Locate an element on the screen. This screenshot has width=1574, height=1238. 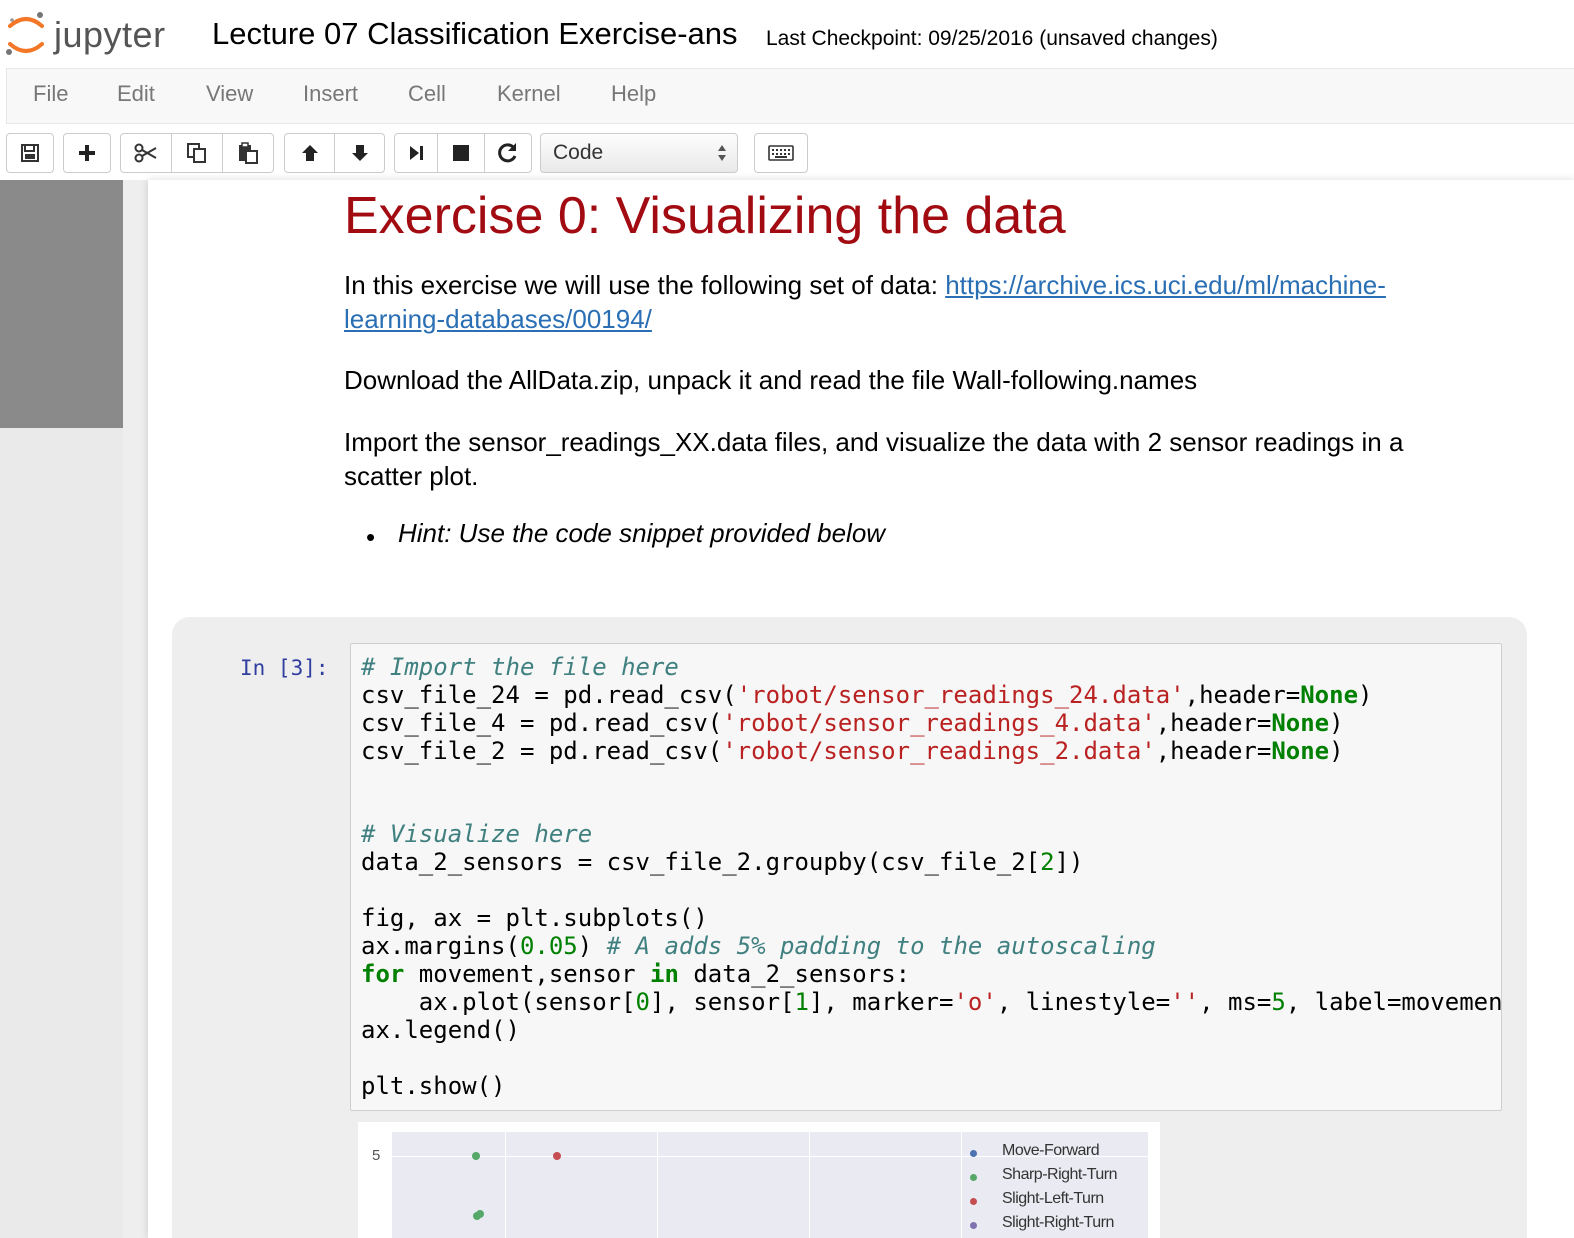
move-up-button is located at coordinates (309, 153).